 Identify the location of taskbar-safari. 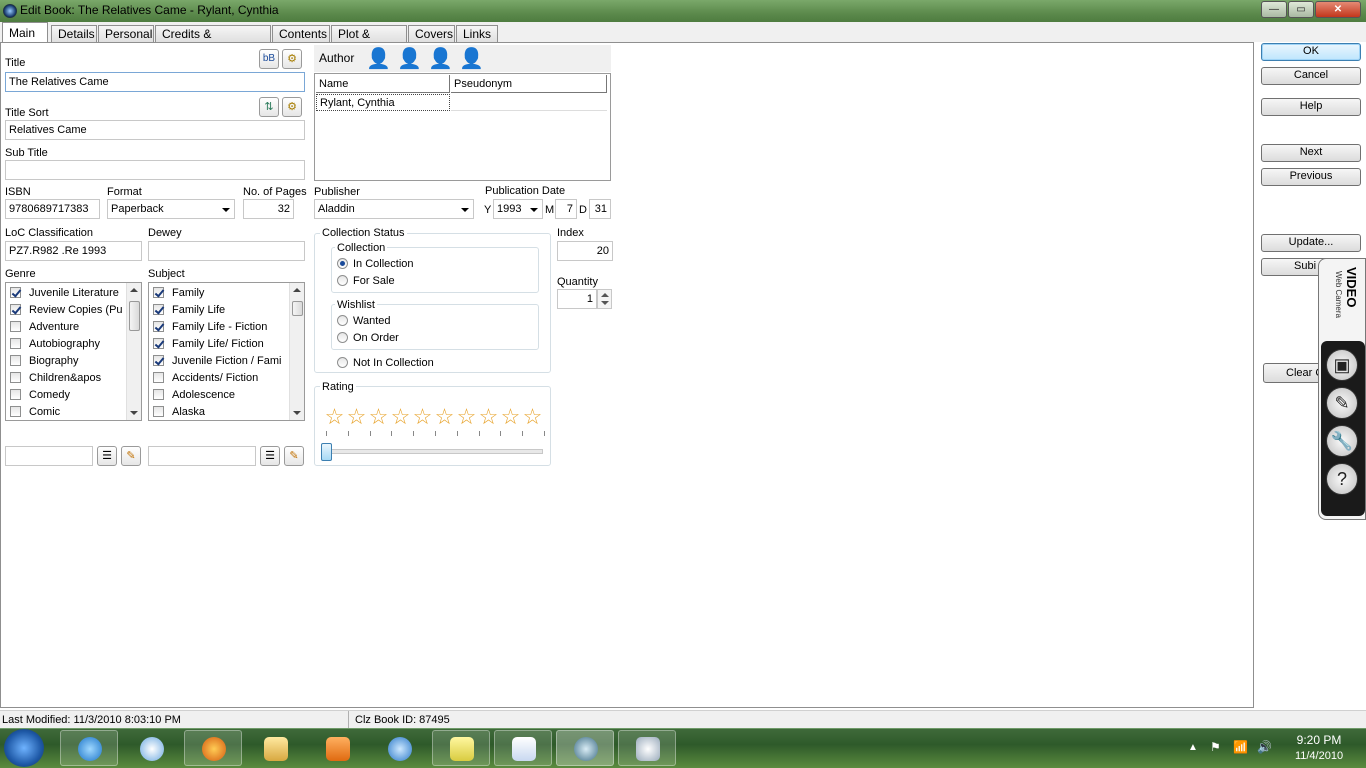
(151, 748).